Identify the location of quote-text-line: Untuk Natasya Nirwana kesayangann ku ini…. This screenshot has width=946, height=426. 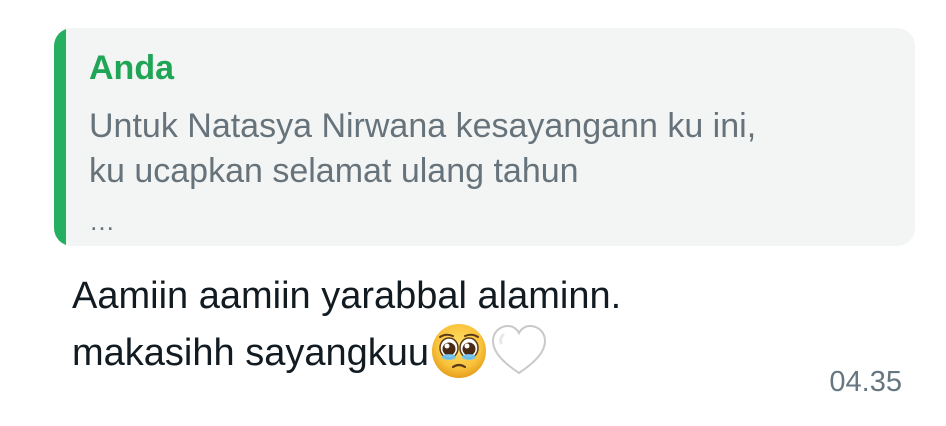
(423, 126).